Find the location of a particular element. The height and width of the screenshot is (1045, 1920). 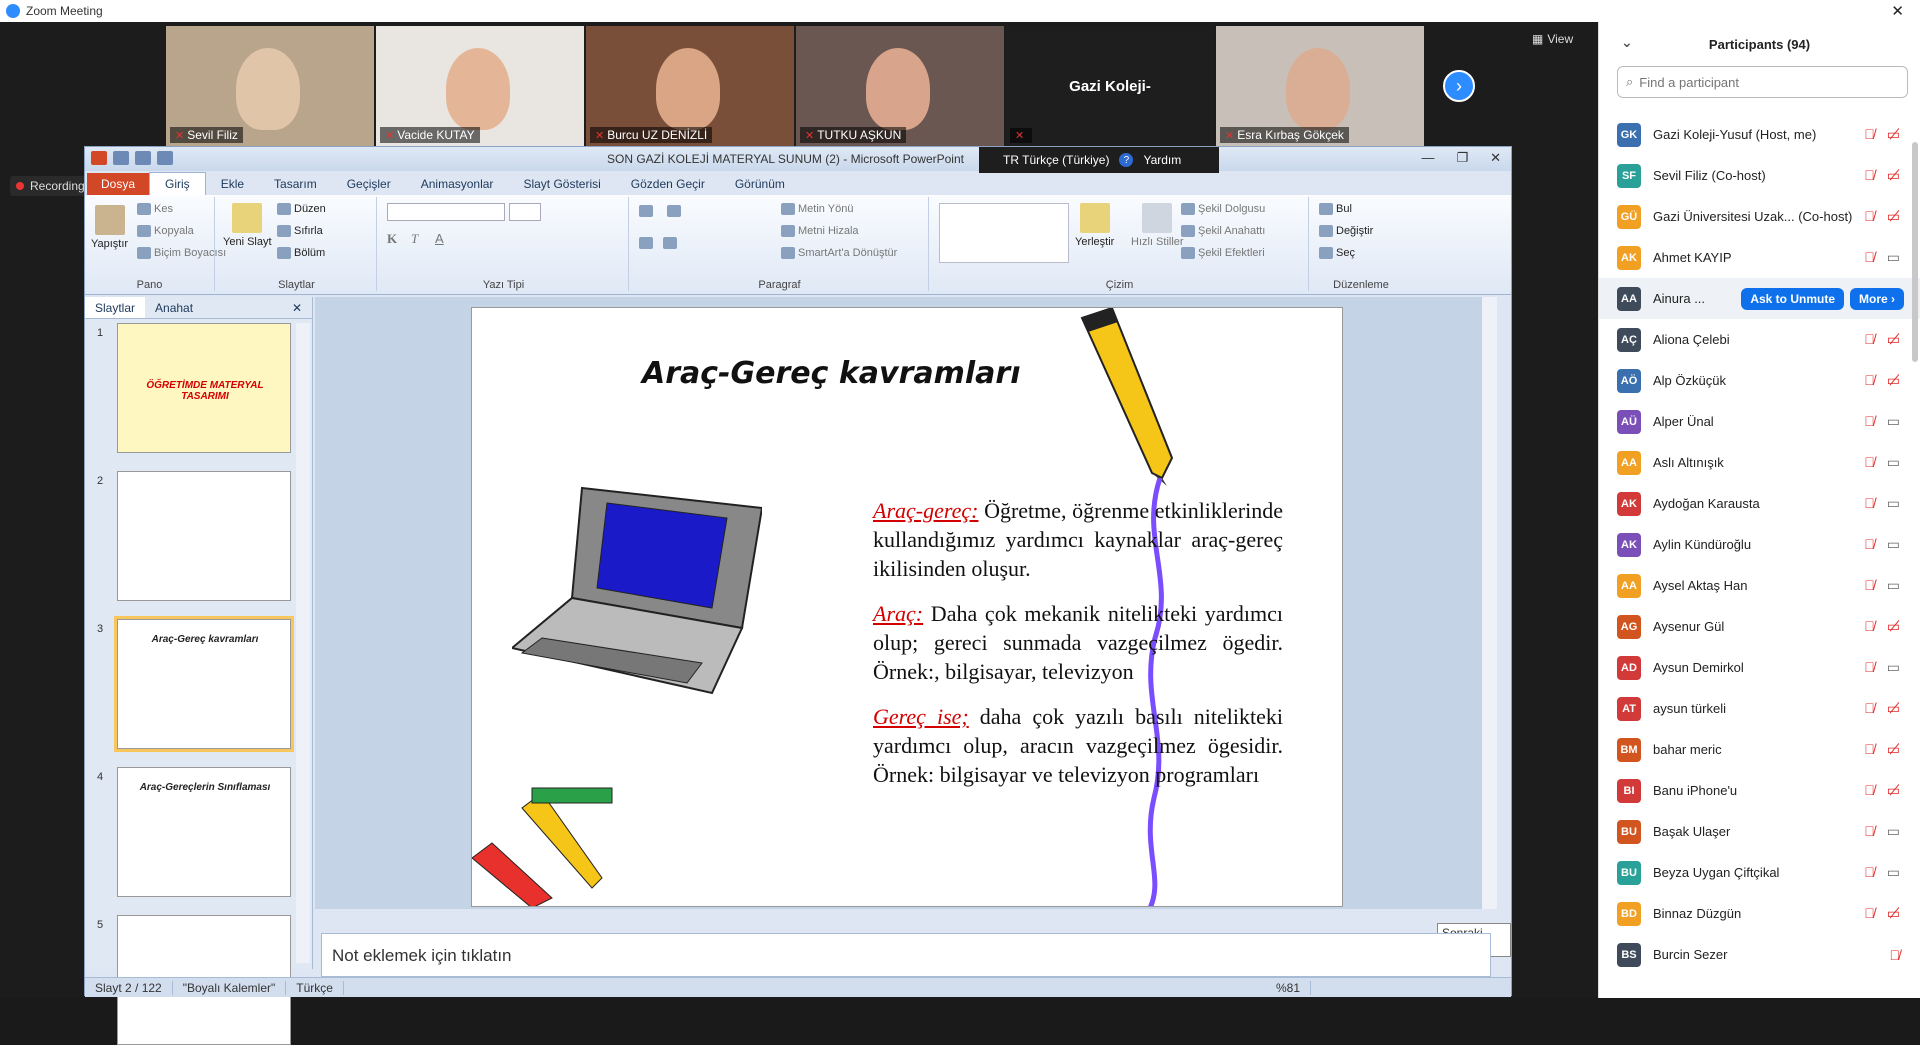

ribbon-tab: Ekle is located at coordinates (232, 184).